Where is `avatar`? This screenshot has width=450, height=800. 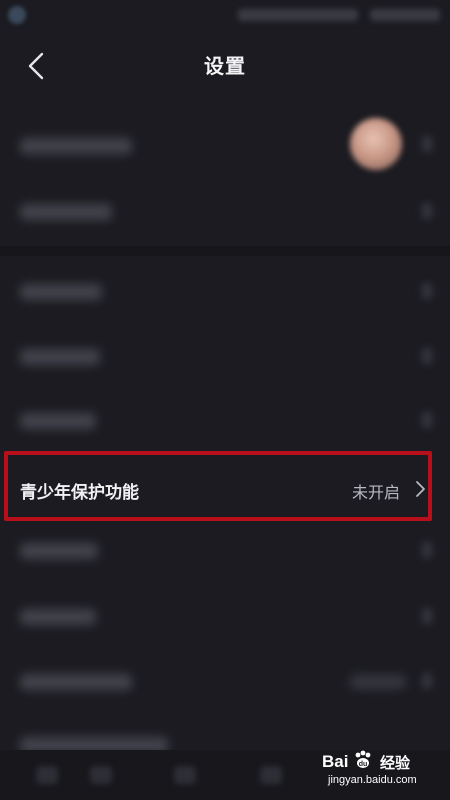
avatar is located at coordinates (376, 144).